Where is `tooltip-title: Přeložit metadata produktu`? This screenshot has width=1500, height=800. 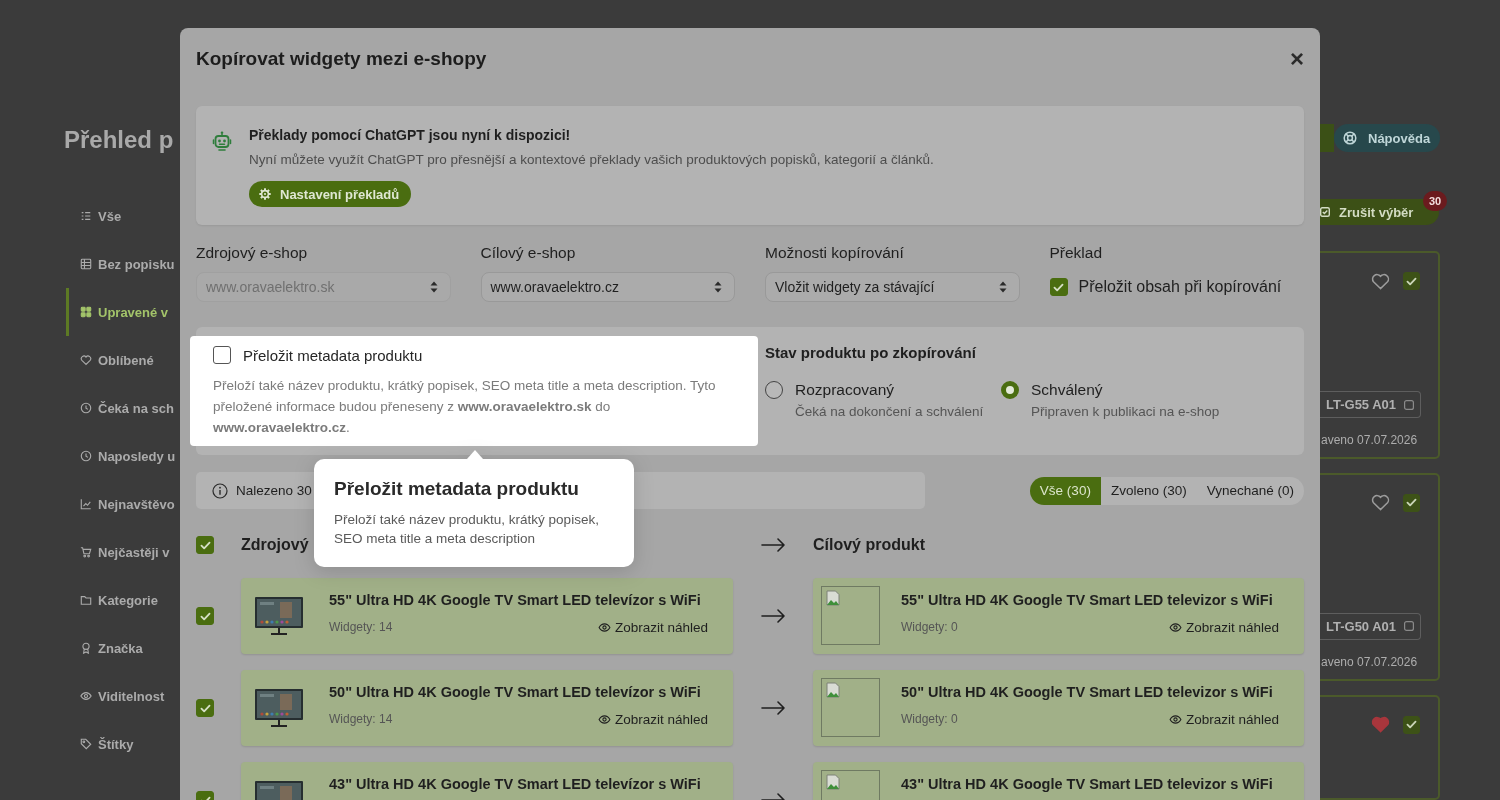
tooltip-title: Přeložit metadata produktu is located at coordinates (457, 489).